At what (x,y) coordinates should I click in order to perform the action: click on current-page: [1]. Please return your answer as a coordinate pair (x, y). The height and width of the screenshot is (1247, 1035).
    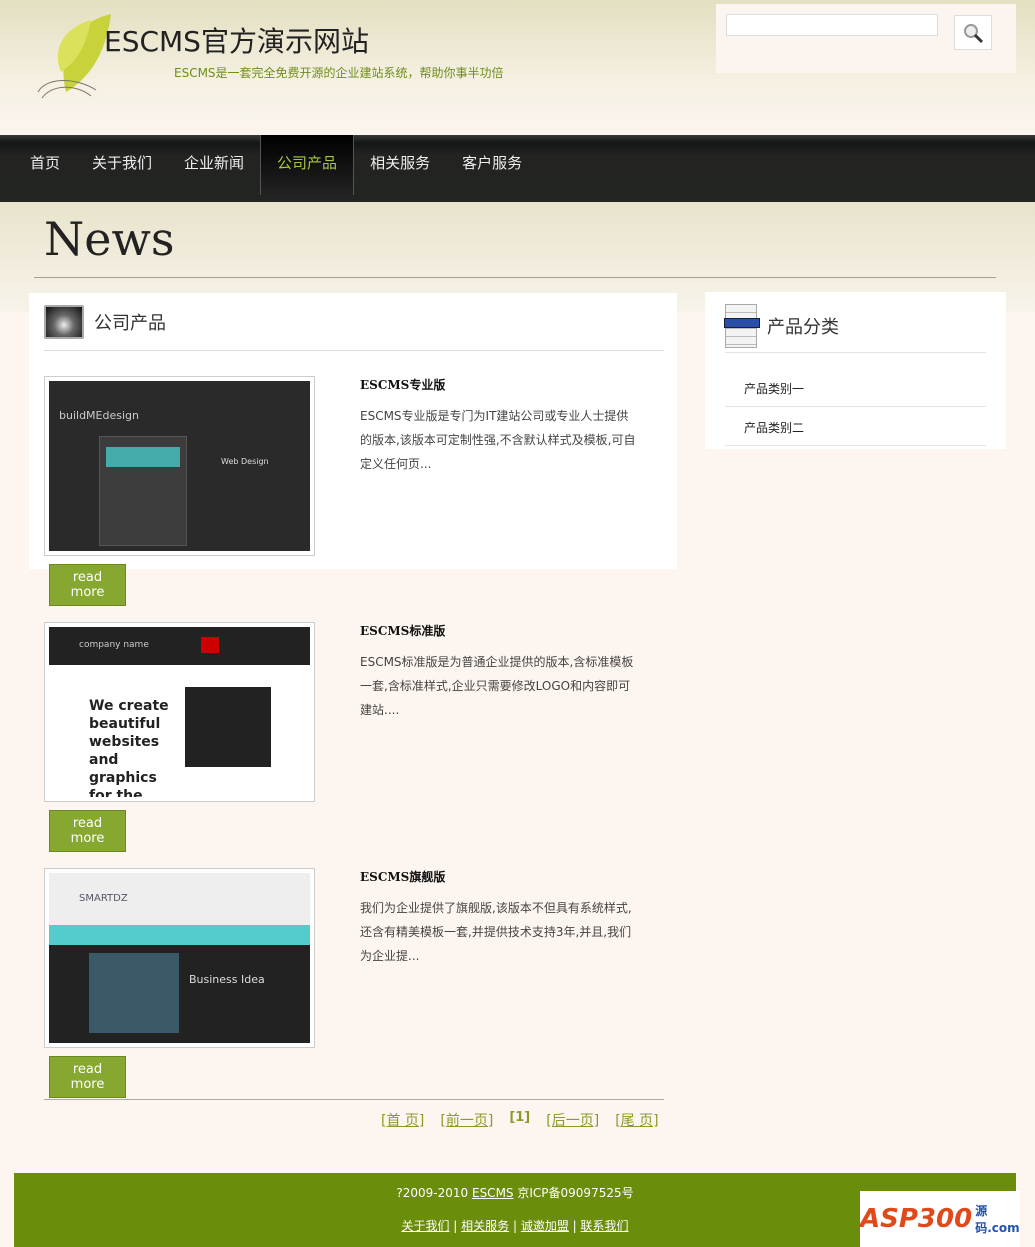
    Looking at the image, I should click on (520, 1117).